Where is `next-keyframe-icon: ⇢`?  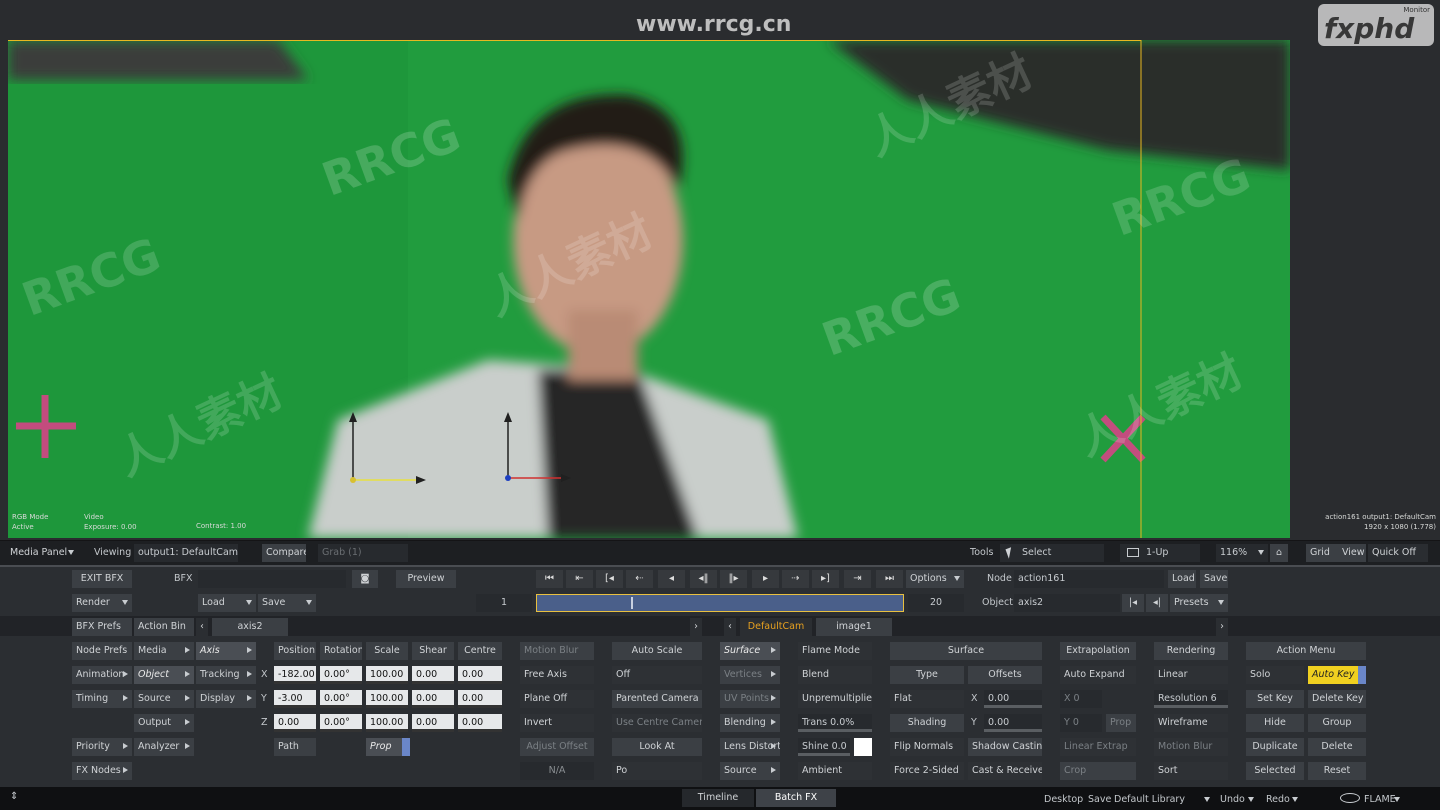
next-keyframe-icon: ⇢ is located at coordinates (795, 579).